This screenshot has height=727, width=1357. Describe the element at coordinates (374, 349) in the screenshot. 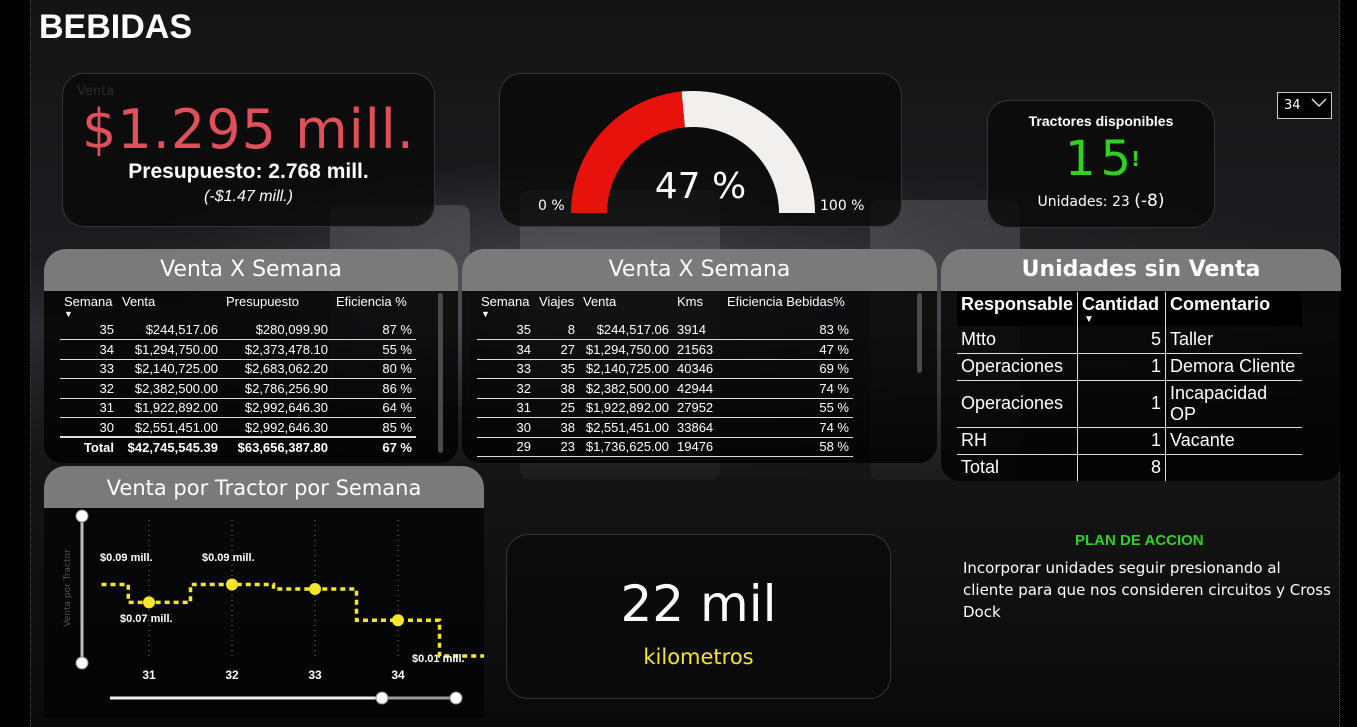

I see `eficiencia-cell: 55 %` at that location.